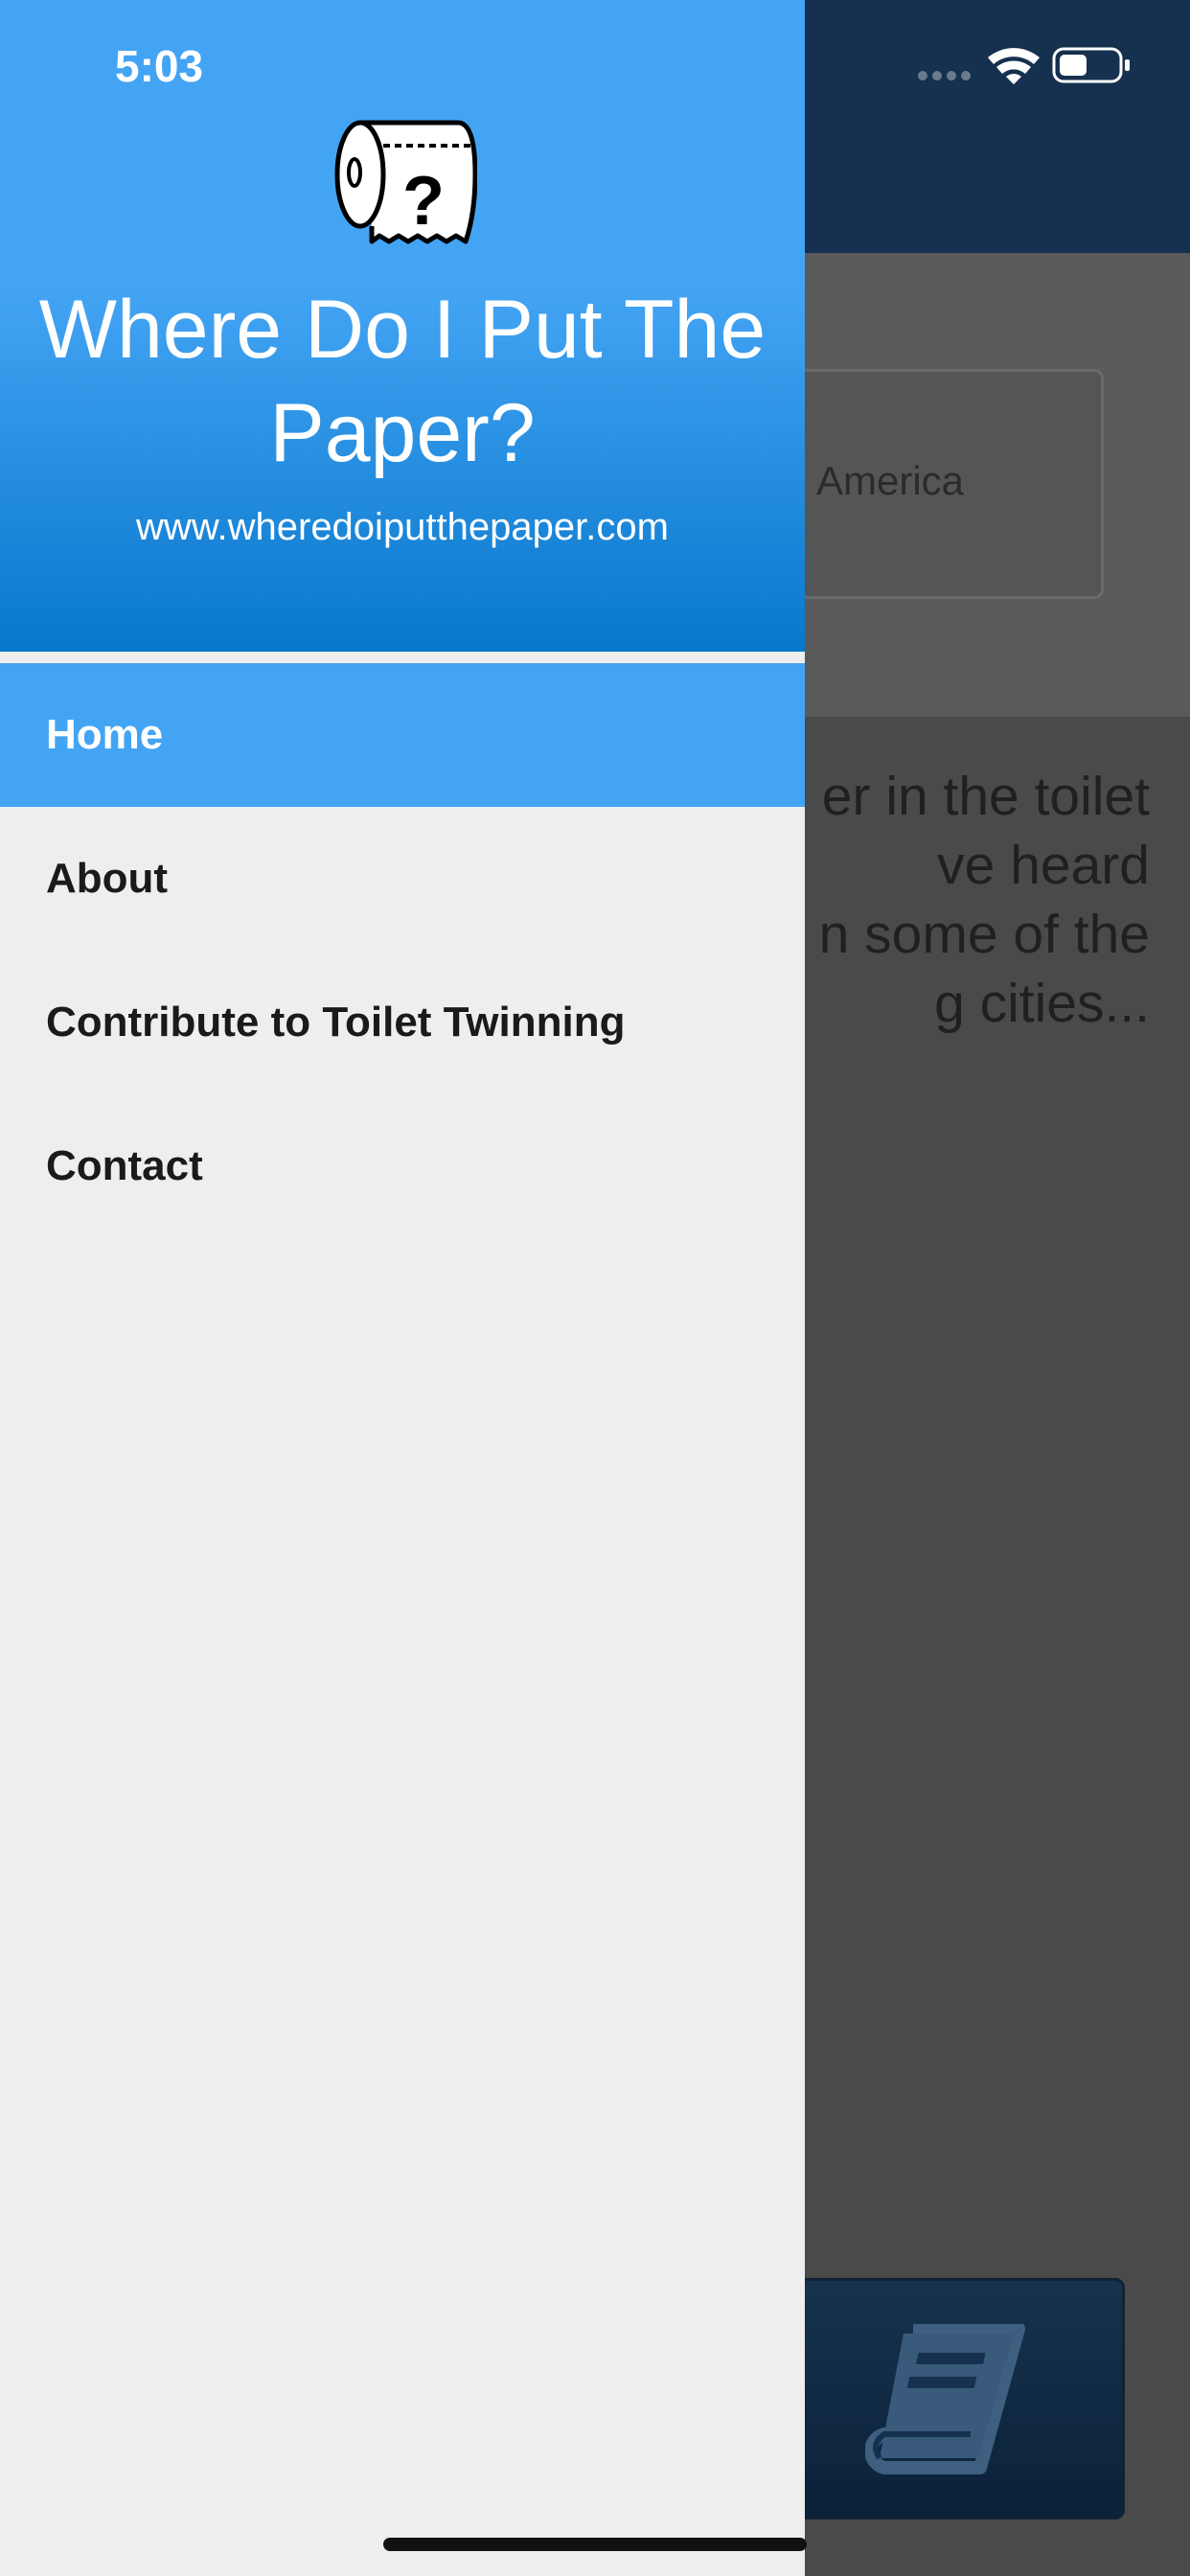  Describe the element at coordinates (403, 527) in the screenshot. I see `app-url: www.wheredoiputthepaper.com` at that location.